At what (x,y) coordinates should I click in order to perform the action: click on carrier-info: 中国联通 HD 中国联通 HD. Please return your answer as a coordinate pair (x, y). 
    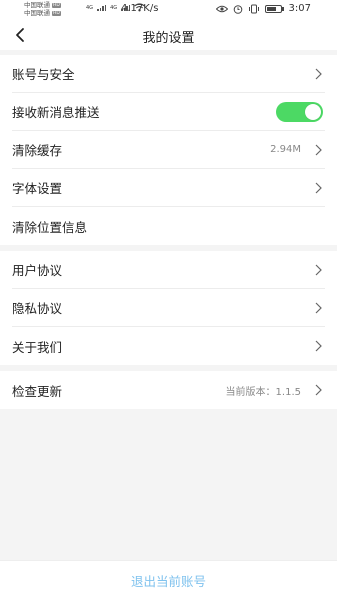
    Looking at the image, I should click on (42, 9).